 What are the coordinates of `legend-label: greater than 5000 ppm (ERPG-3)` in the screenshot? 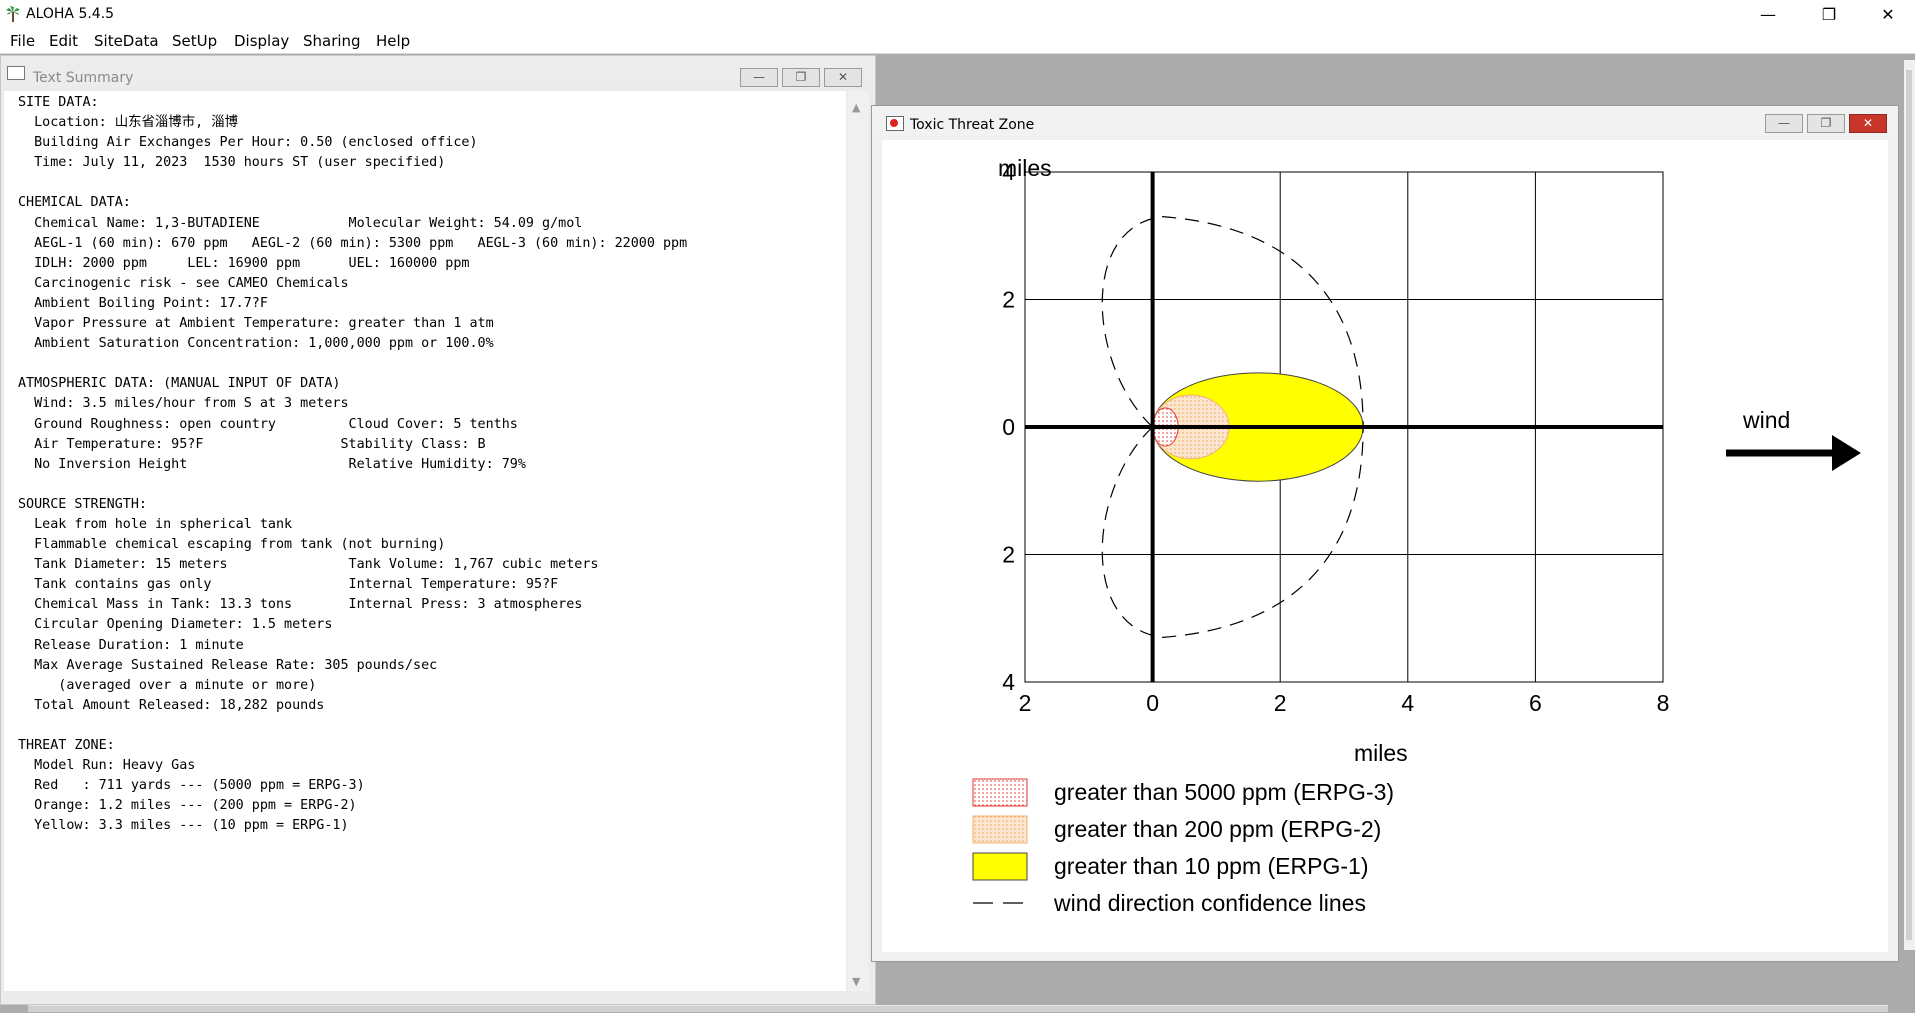 It's located at (1224, 792).